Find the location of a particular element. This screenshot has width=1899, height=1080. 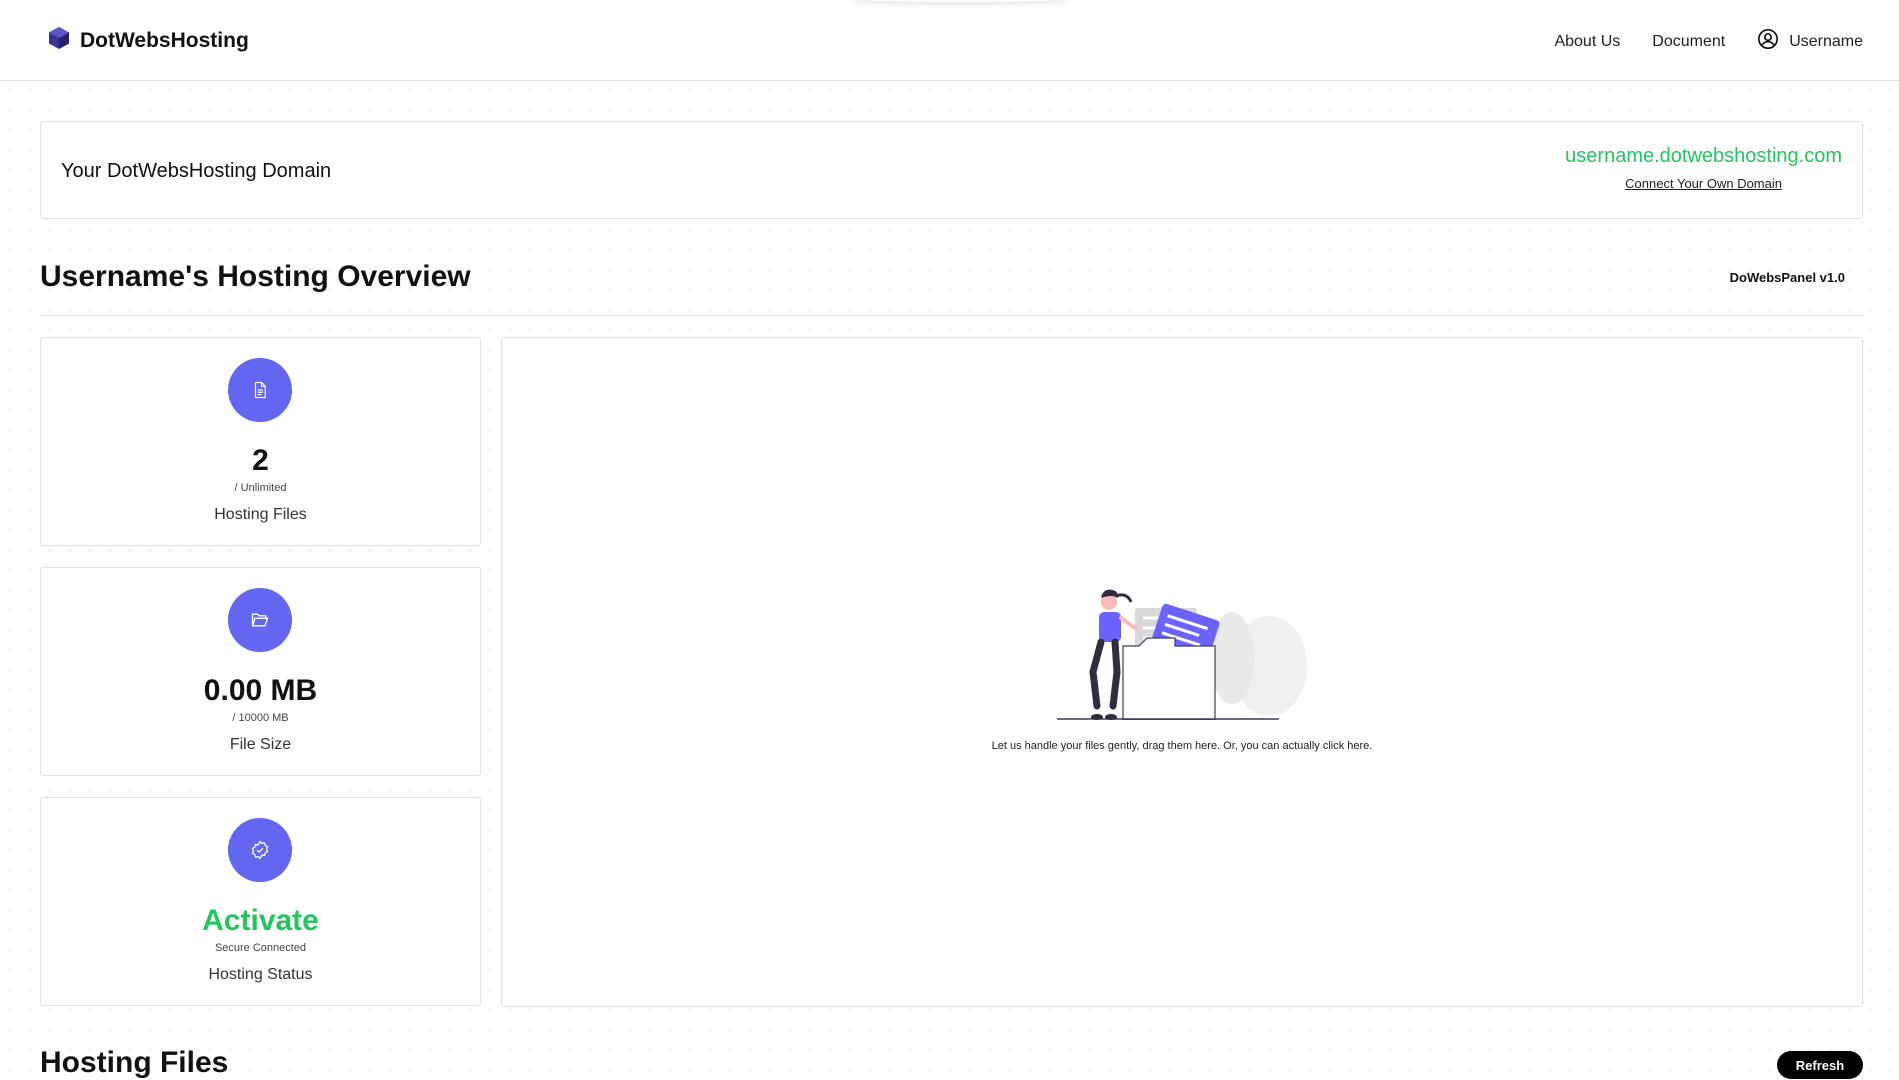

refresh-button: Refresh is located at coordinates (1820, 1065).